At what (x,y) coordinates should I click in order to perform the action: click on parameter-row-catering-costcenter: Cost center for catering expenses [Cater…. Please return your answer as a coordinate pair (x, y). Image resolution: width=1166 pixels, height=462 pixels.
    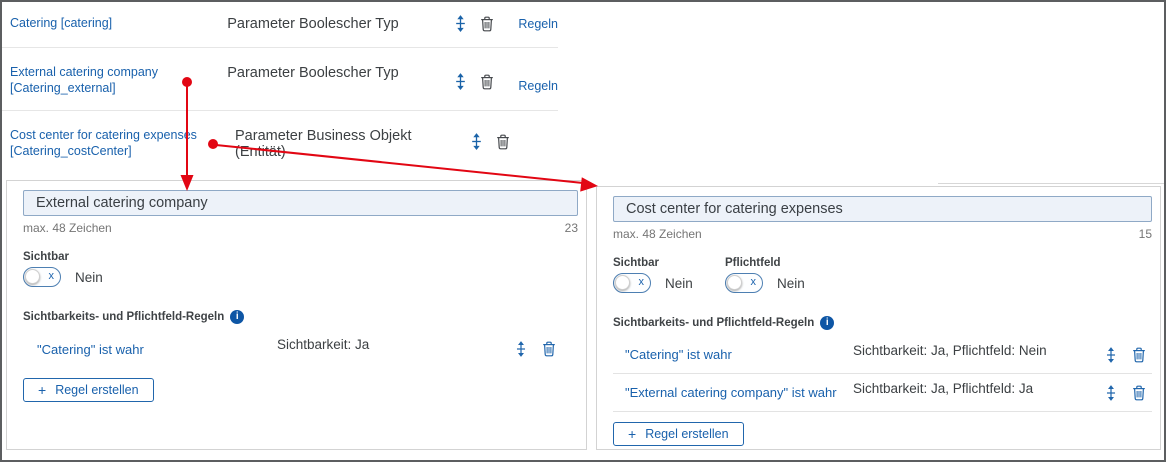
    Looking at the image, I should click on (280, 142).